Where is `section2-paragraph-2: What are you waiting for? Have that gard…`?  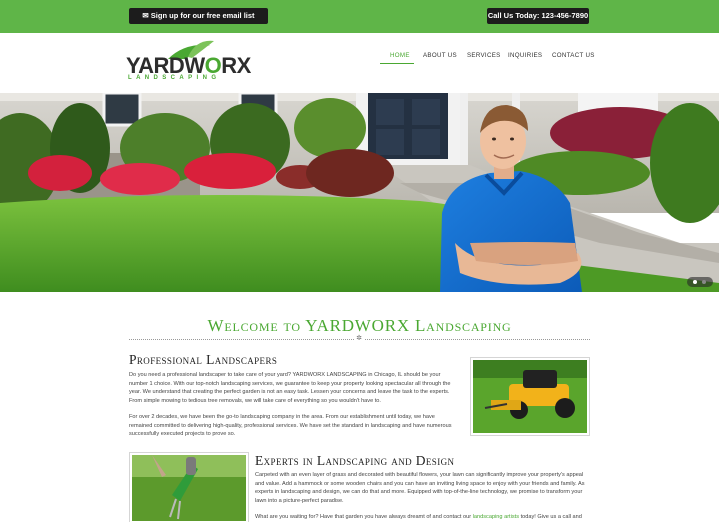 section2-paragraph-2: What are you waiting for? Have that gard… is located at coordinates (418, 517).